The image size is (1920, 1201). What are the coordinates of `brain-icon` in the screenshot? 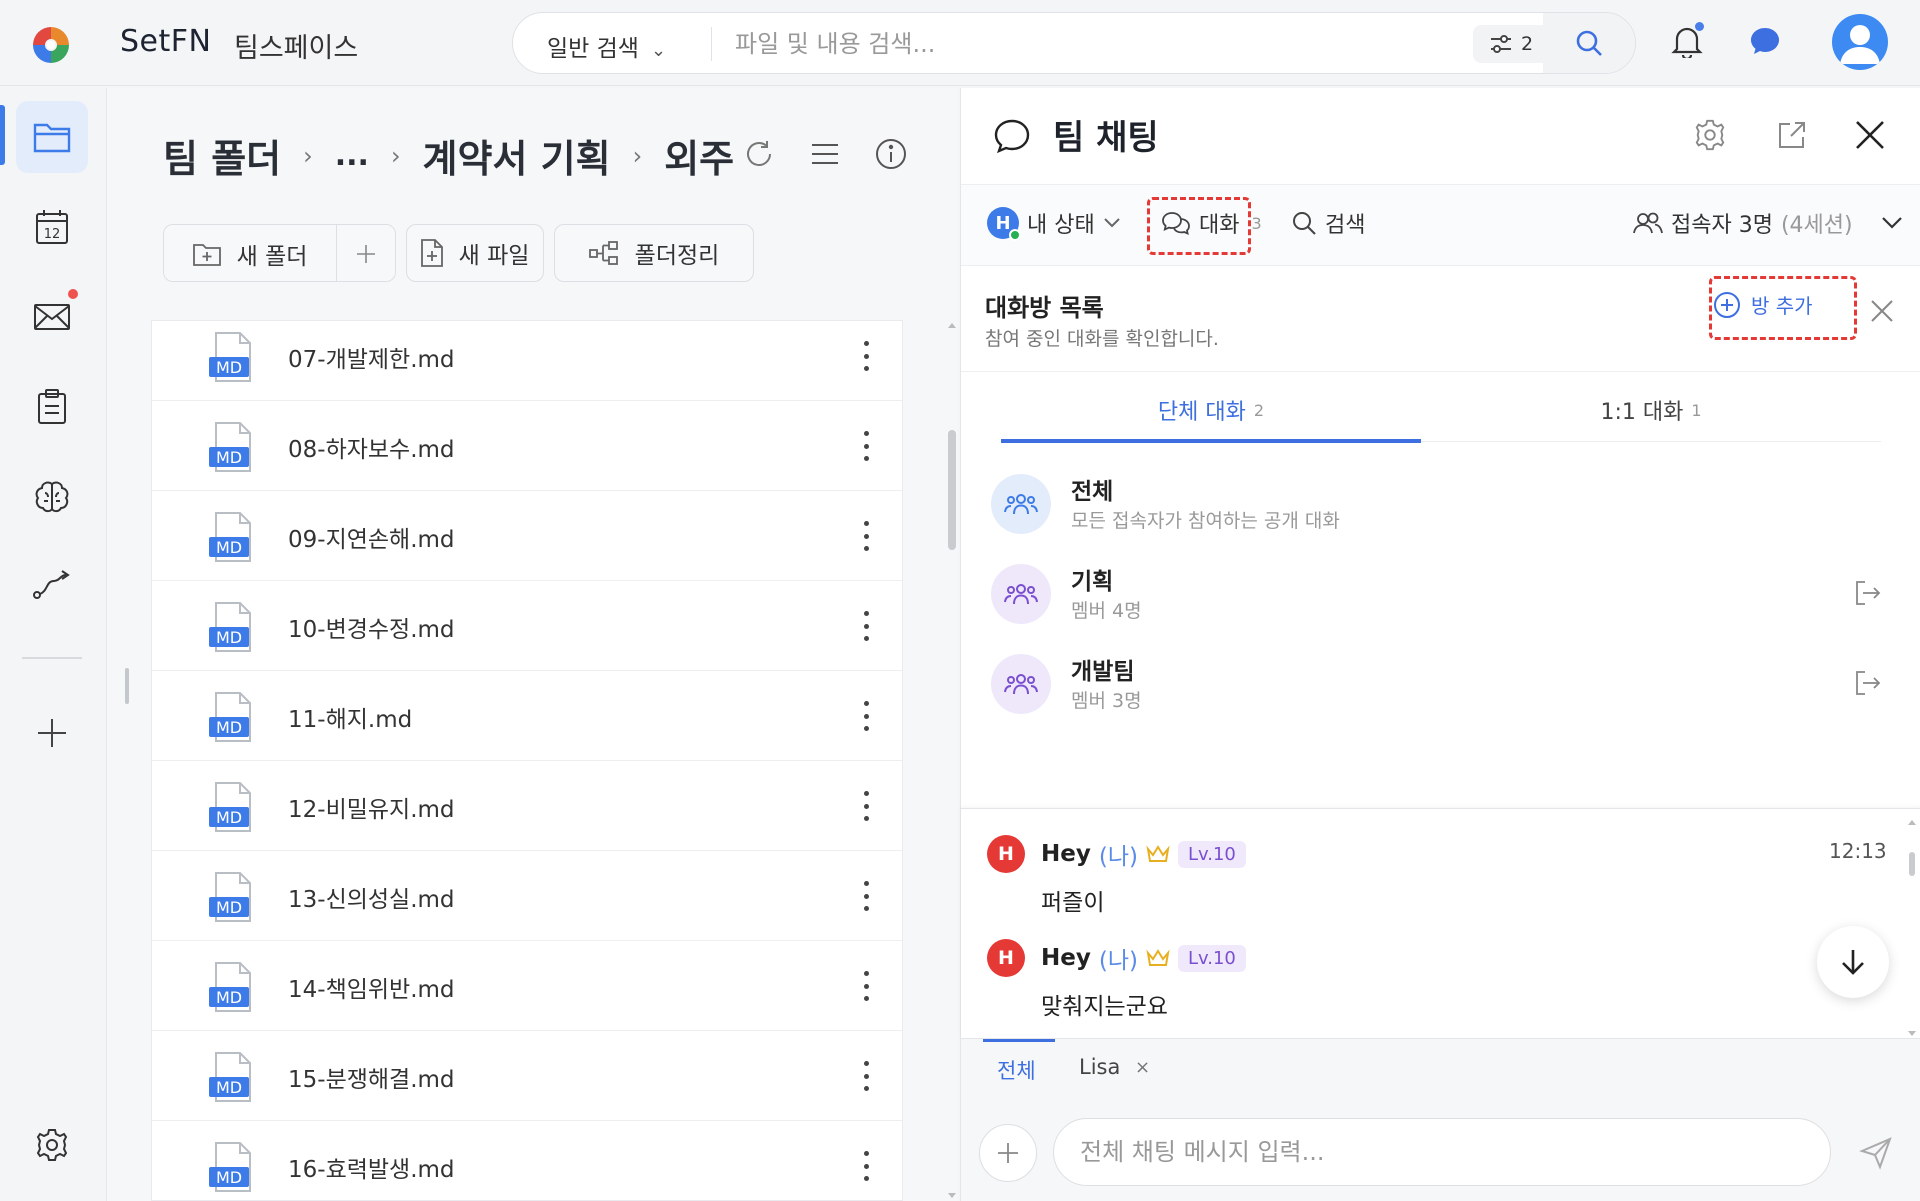 It's located at (52, 497).